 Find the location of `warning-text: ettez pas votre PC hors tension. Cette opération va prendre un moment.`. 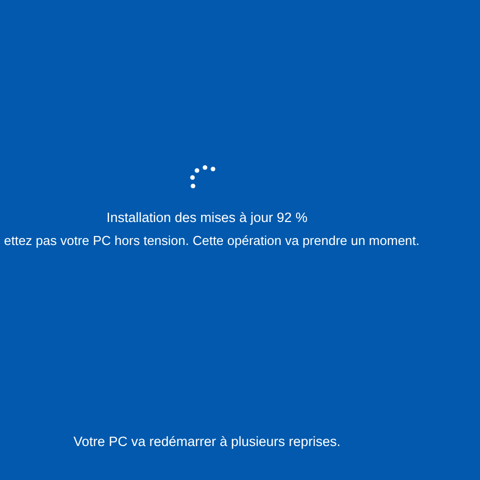

warning-text: ettez pas votre PC hors tension. Cette opération va prendre un moment. is located at coordinates (212, 240).